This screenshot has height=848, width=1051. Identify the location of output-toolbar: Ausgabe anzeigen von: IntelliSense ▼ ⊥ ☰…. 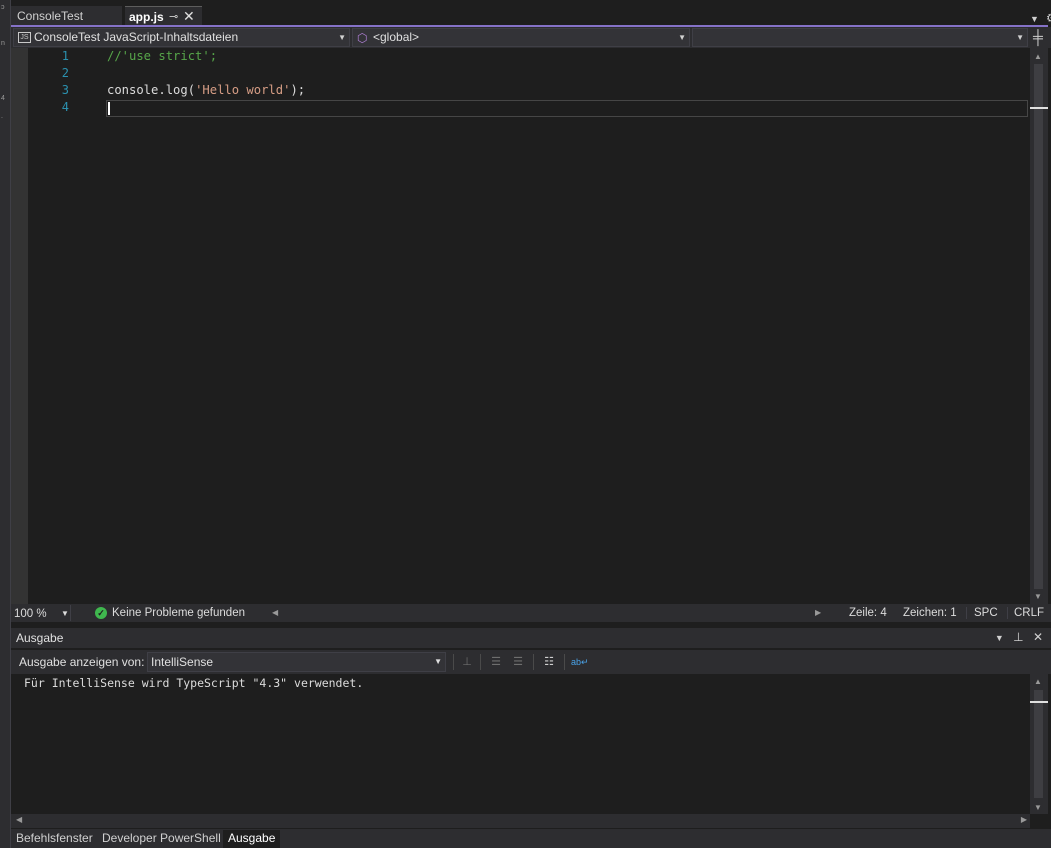
(531, 662).